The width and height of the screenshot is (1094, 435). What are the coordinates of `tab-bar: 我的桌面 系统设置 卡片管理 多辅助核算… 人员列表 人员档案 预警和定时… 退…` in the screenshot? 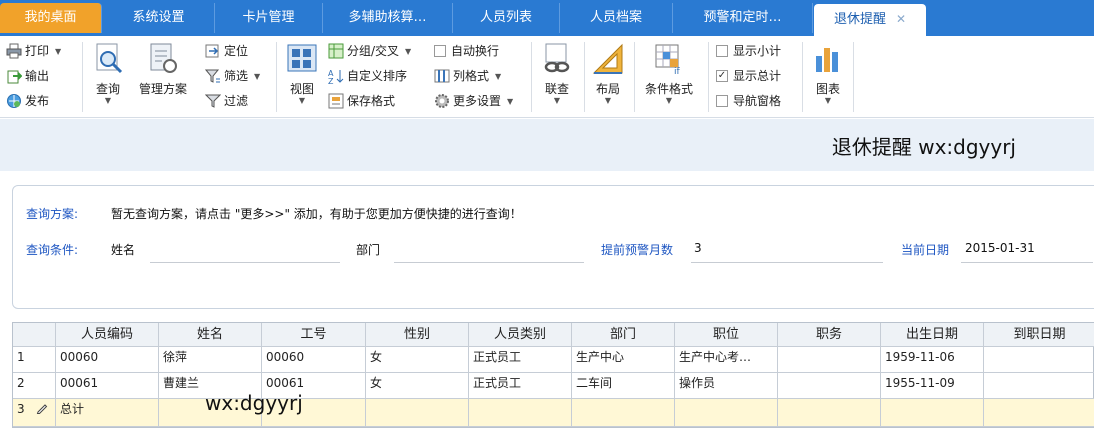 It's located at (547, 18).